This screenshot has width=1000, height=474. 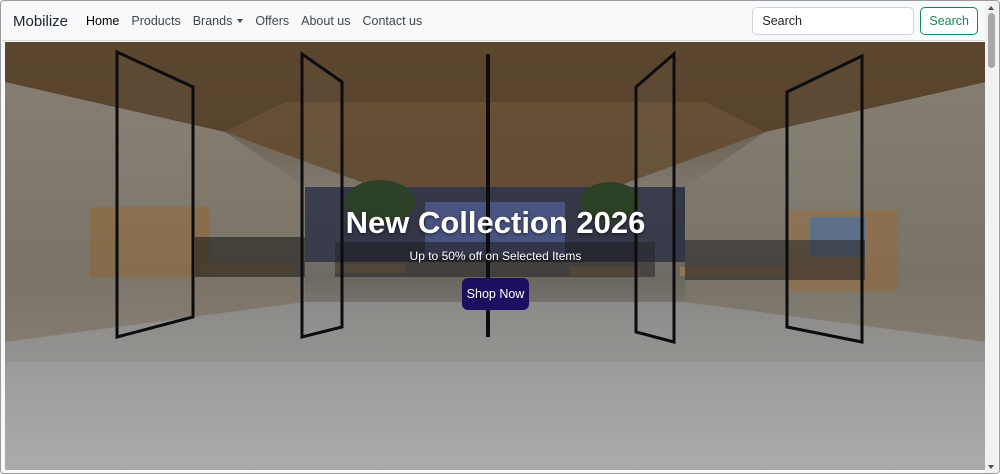 What do you see at coordinates (991, 237) in the screenshot?
I see `page-scrollbar` at bounding box center [991, 237].